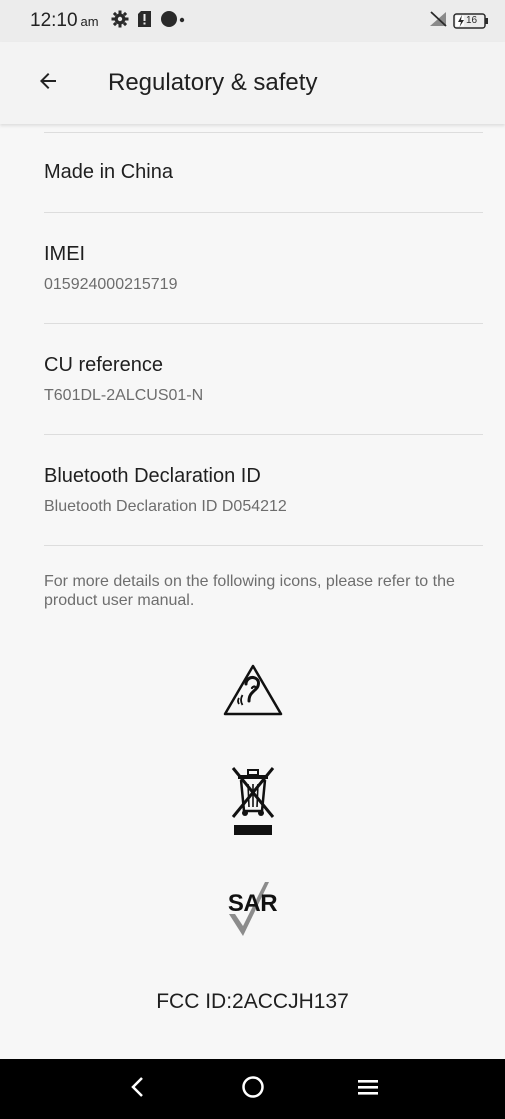 Image resolution: width=505 pixels, height=1119 pixels. I want to click on navigation-bar, so click(252, 1089).